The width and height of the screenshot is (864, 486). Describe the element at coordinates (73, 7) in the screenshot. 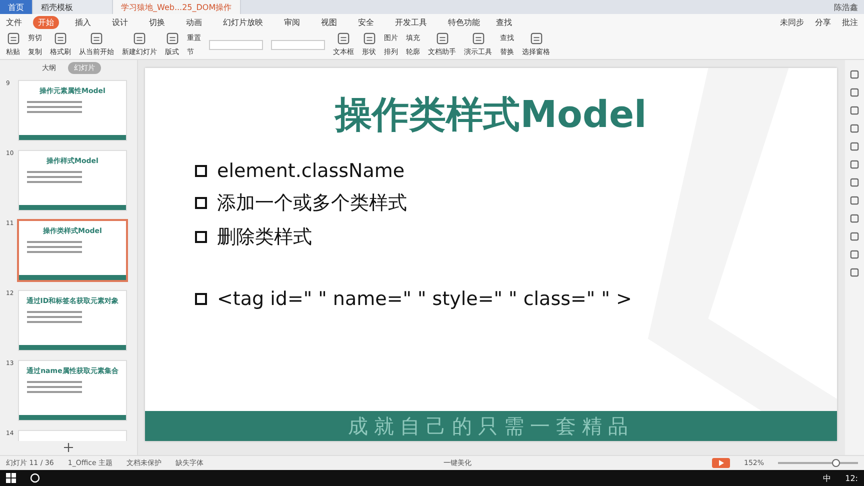

I see `document-tab: 稻壳模板` at that location.